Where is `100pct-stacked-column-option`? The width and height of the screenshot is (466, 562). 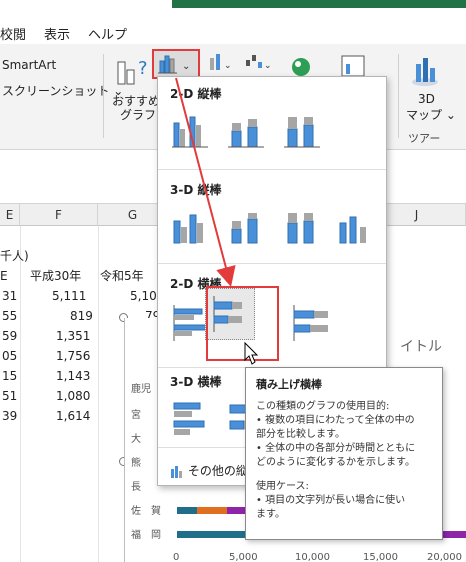 100pct-stacked-column-option is located at coordinates (302, 131).